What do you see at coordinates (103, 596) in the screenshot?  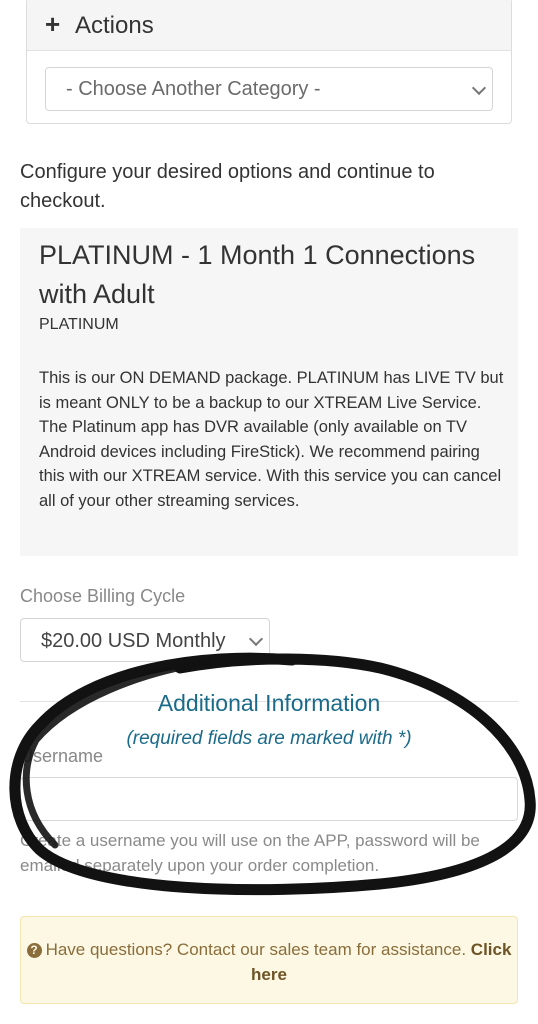 I see `billing-cycle-label: Choose Billing Cycle` at bounding box center [103, 596].